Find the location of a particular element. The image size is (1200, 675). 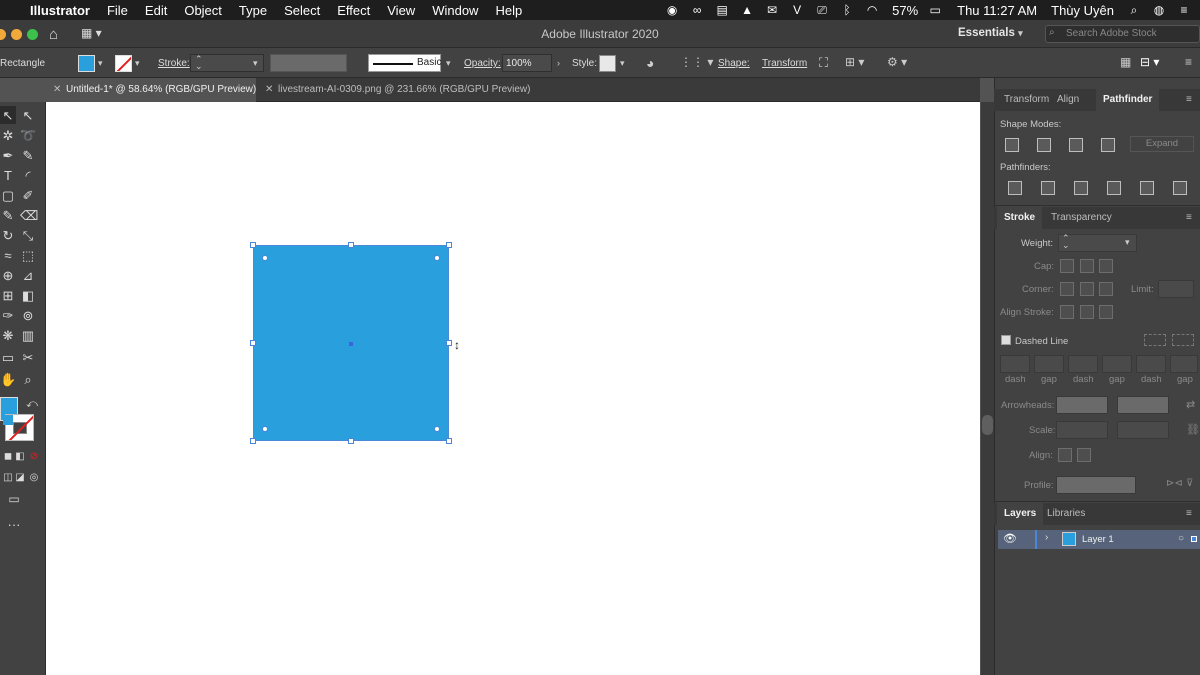

free-transform-tool-icon: ⬚ is located at coordinates (28, 256).